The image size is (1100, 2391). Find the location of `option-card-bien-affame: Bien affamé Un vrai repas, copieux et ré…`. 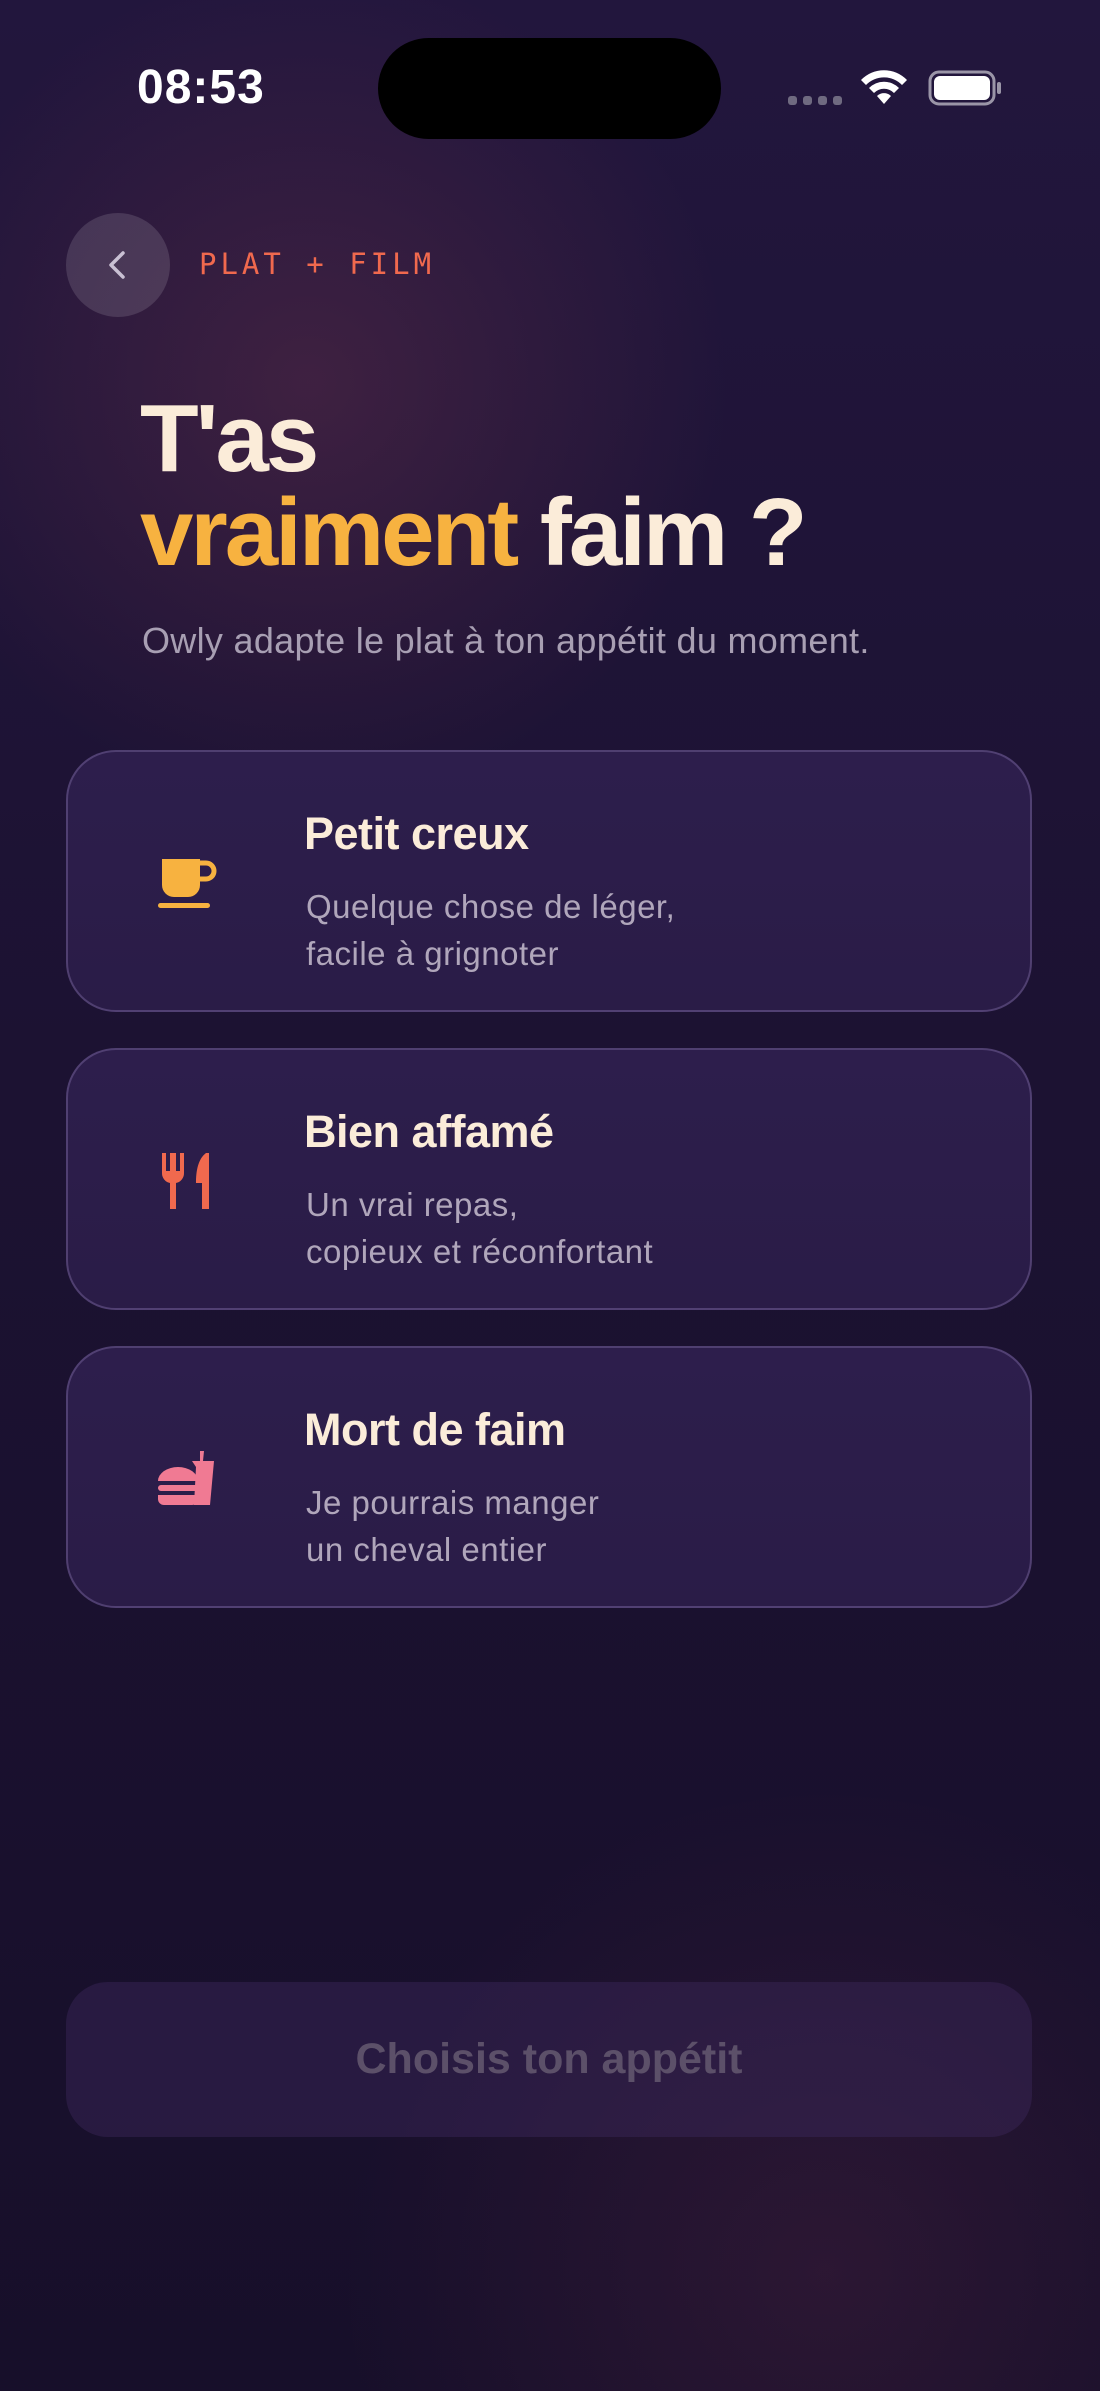

option-card-bien-affame: Bien affamé Un vrai repas, copieux et ré… is located at coordinates (549, 1179).